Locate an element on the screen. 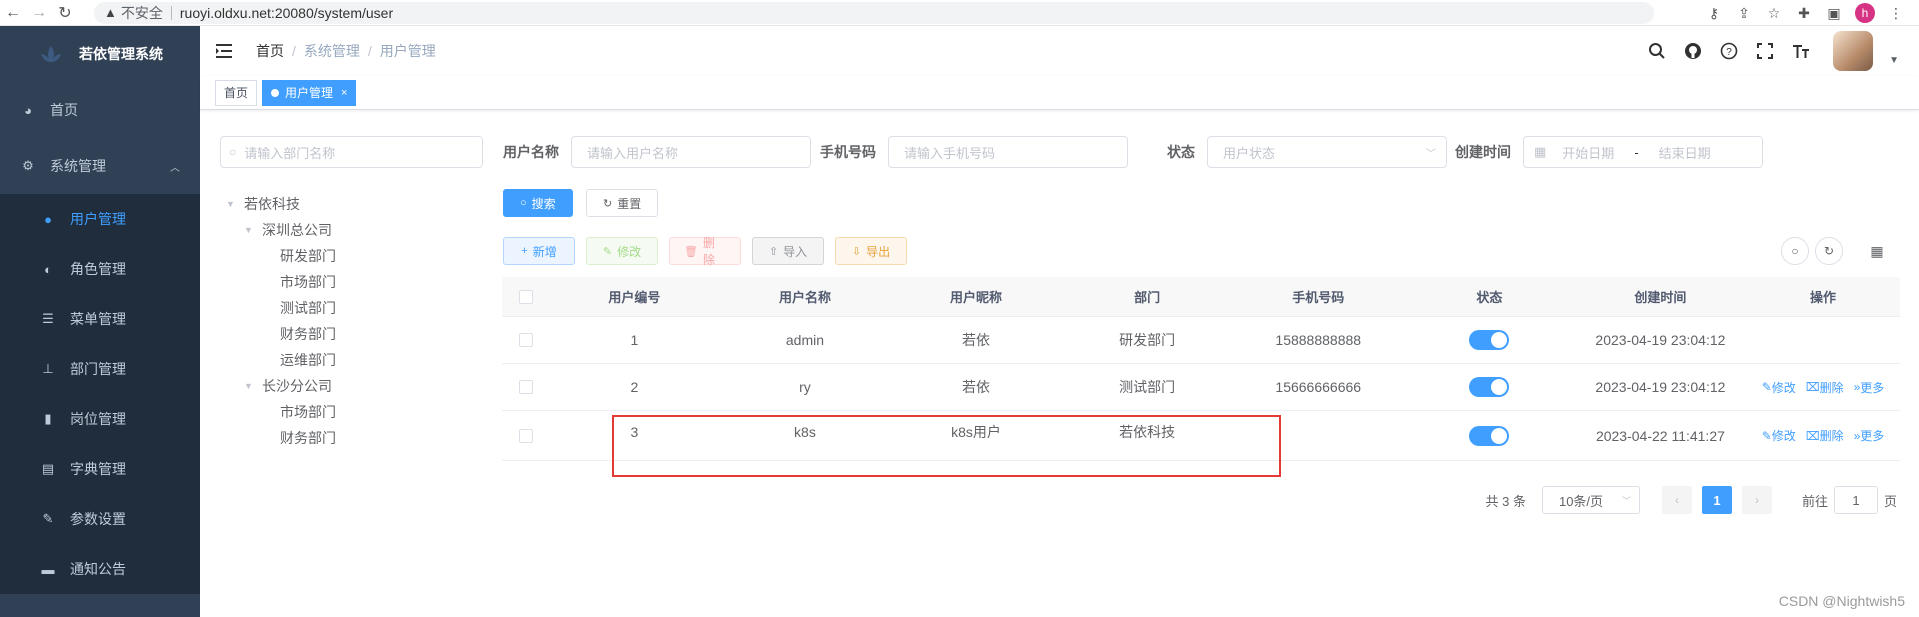 This screenshot has width=1919, height=617. edit-icon: ✎ is located at coordinates (1766, 435).